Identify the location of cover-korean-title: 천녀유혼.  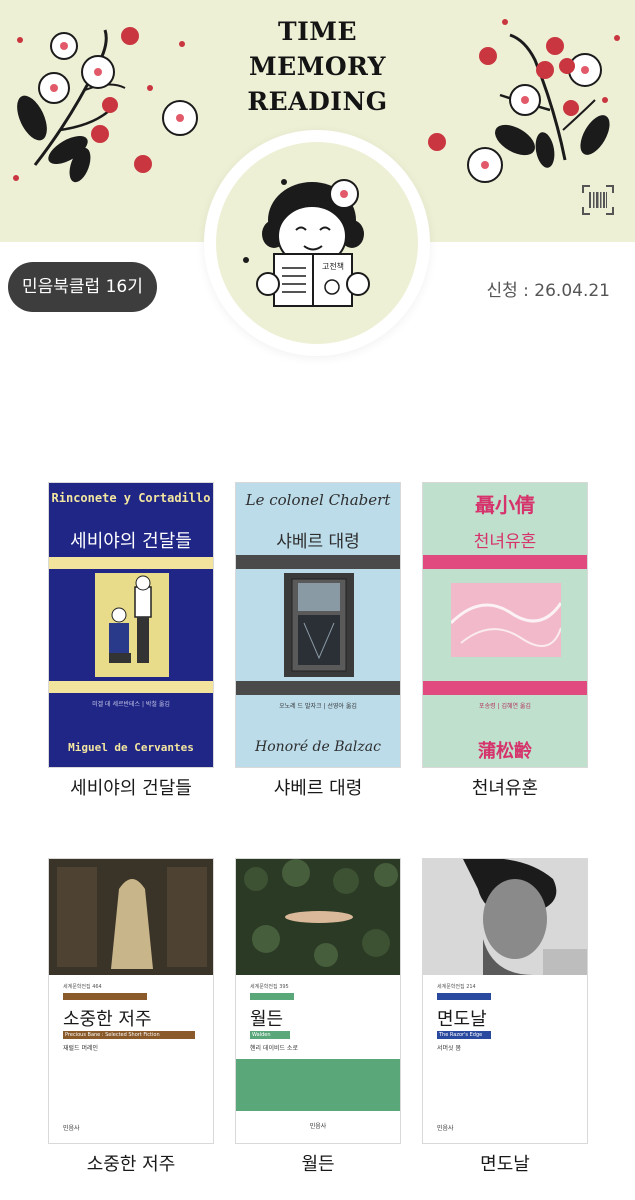
(505, 542).